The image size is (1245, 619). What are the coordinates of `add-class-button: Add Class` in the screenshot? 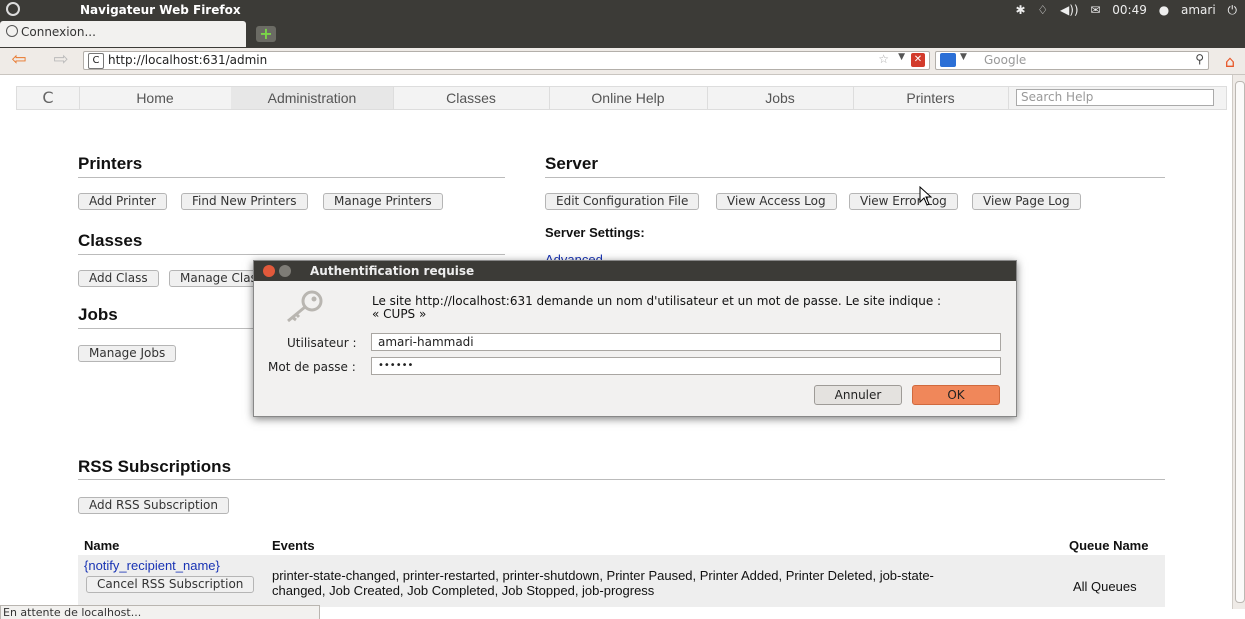 It's located at (118, 278).